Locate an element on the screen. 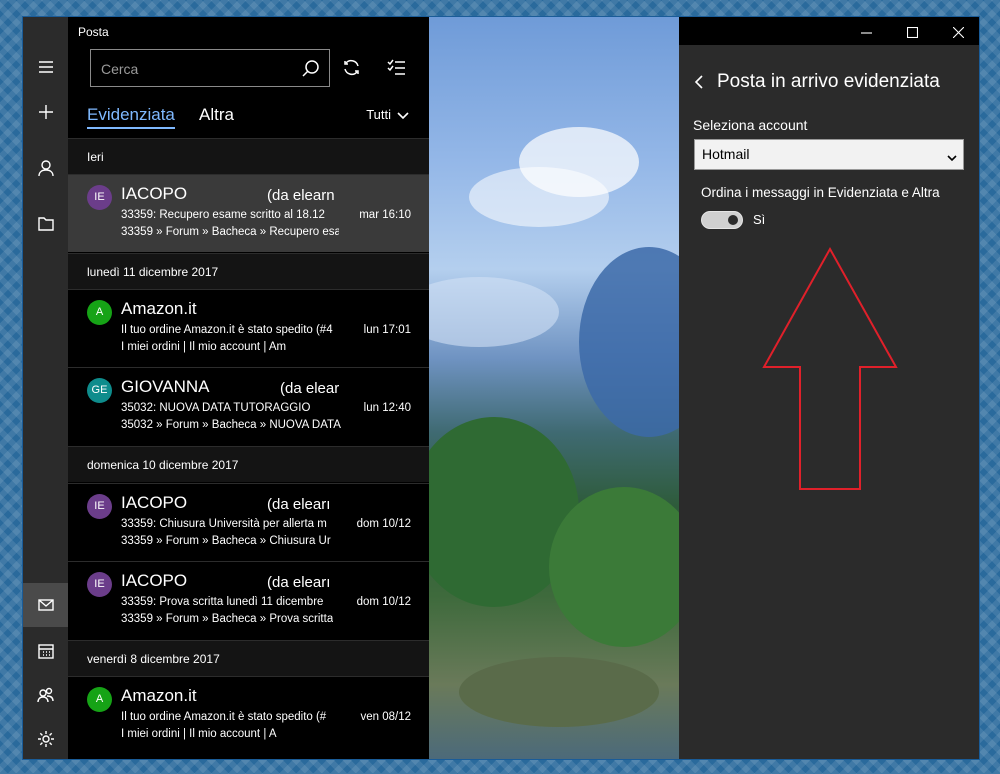 This screenshot has width=1000, height=774. message-preview: 33359 » Forum » Bacheca » Recupero esa is located at coordinates (230, 232).